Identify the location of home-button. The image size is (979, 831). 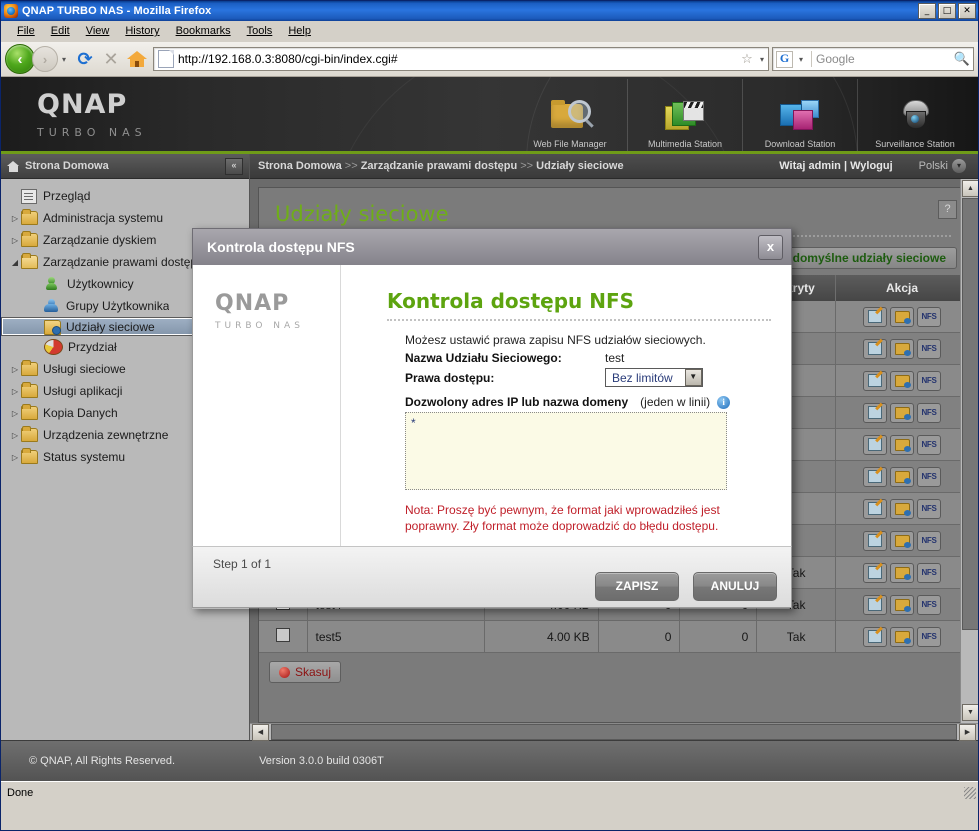
(137, 59).